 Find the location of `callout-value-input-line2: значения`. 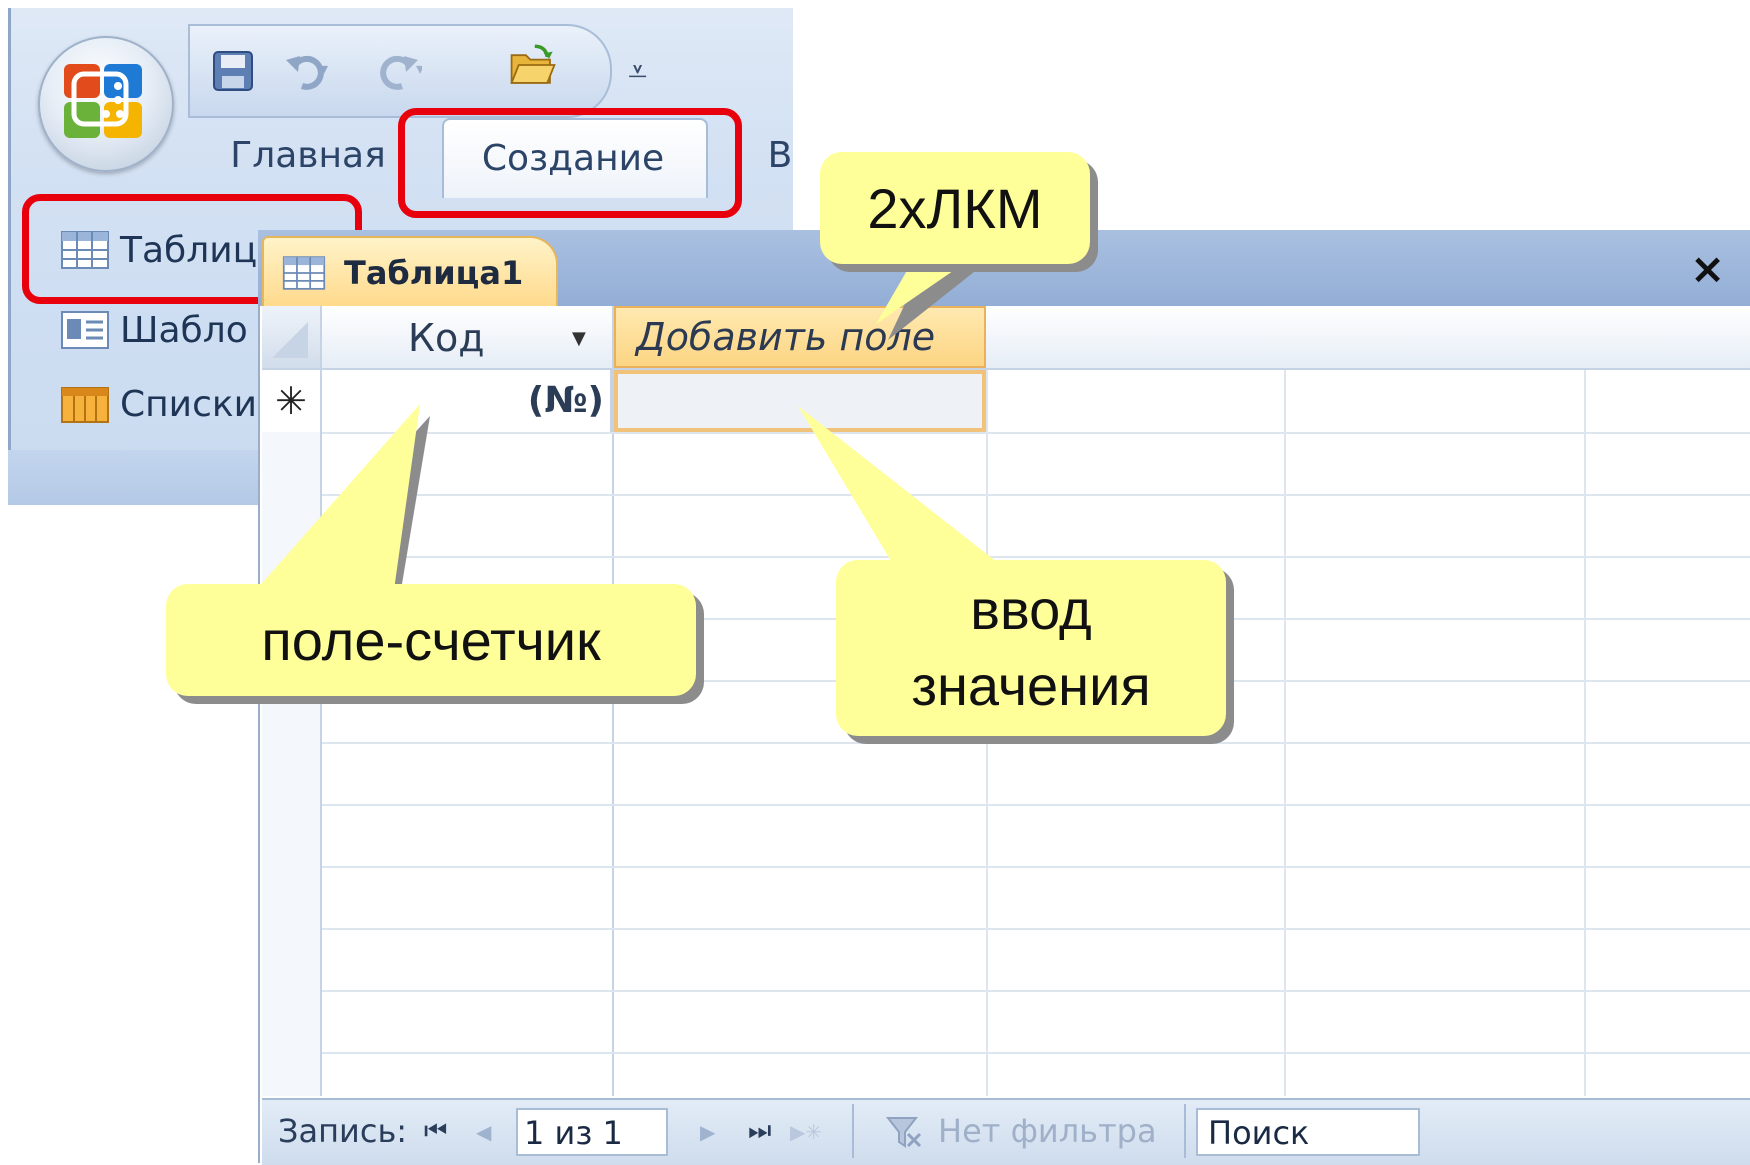

callout-value-input-line2: значения is located at coordinates (1031, 685).